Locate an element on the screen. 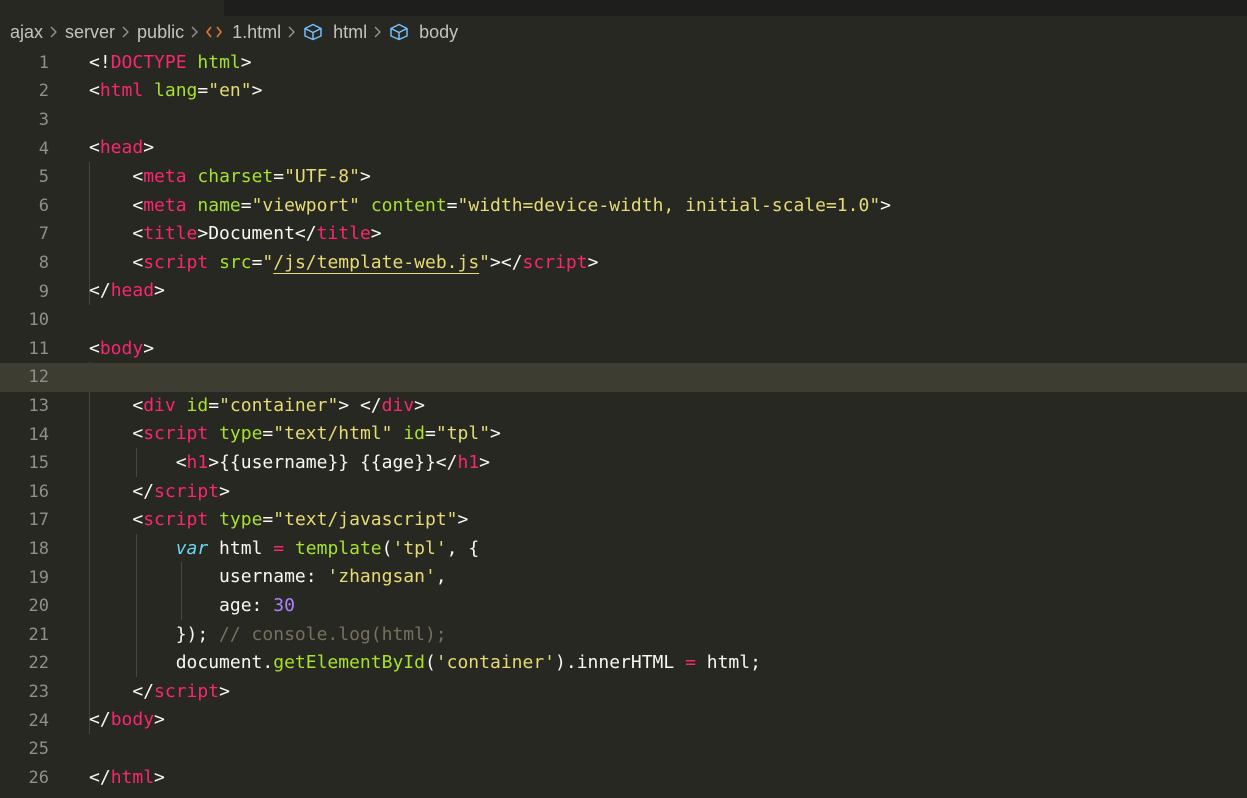  code-token: lang is located at coordinates (176, 91).